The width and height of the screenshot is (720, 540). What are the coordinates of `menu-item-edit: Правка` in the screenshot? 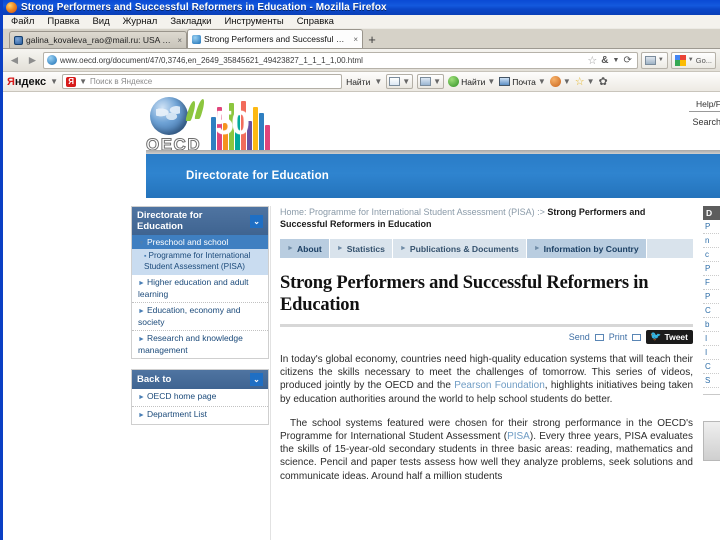 It's located at (63, 21).